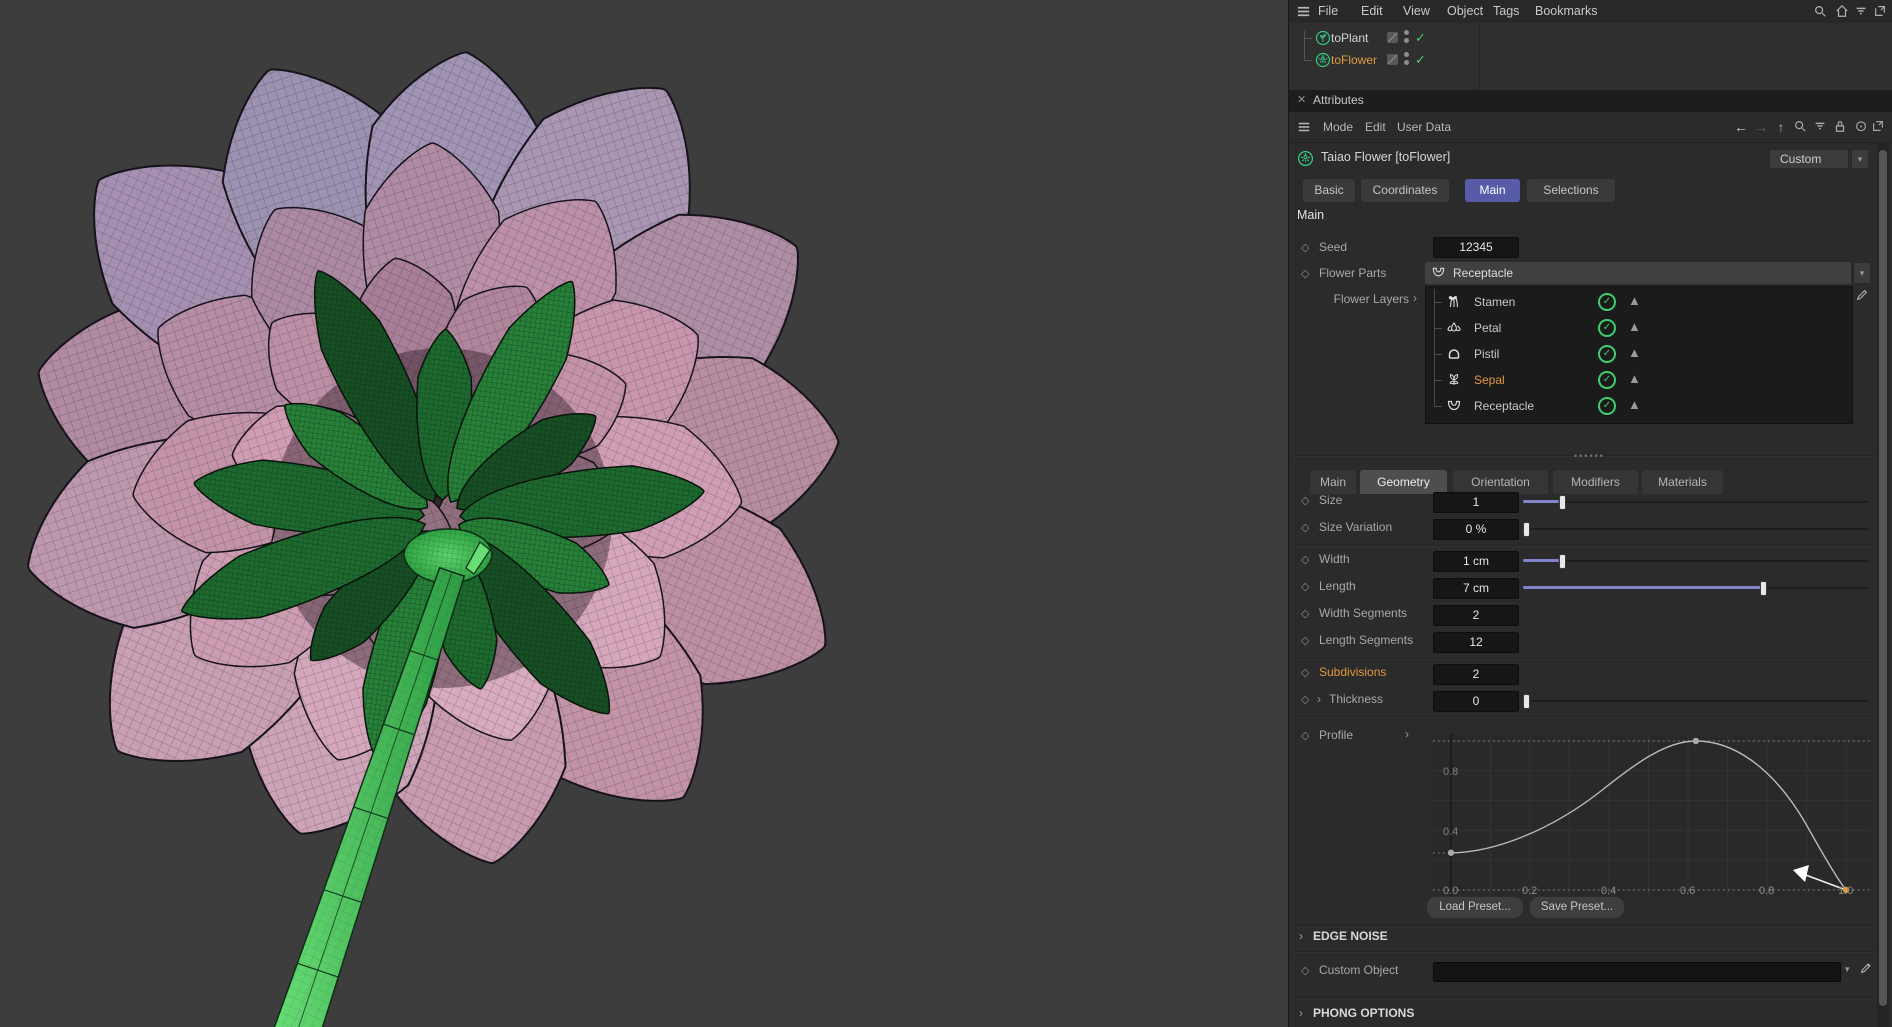 The image size is (1892, 1027). Describe the element at coordinates (1372, 11) in the screenshot. I see `menu-edit: Edit` at that location.